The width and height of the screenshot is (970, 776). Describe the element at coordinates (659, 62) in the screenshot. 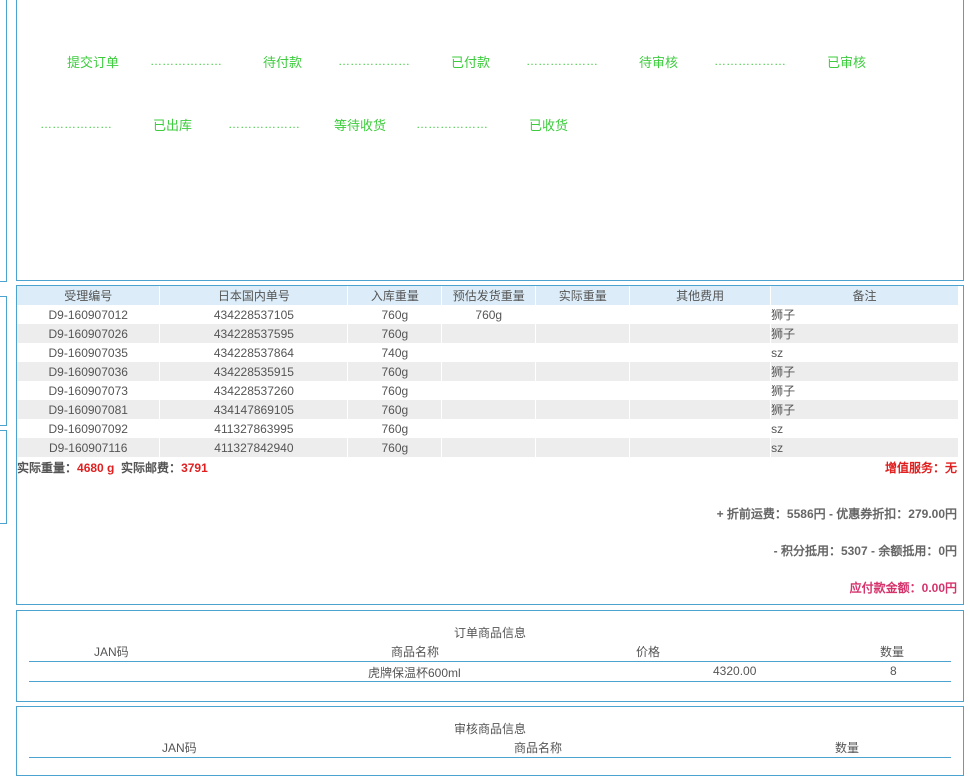

I see `status-step-pending-review: 待审核` at that location.